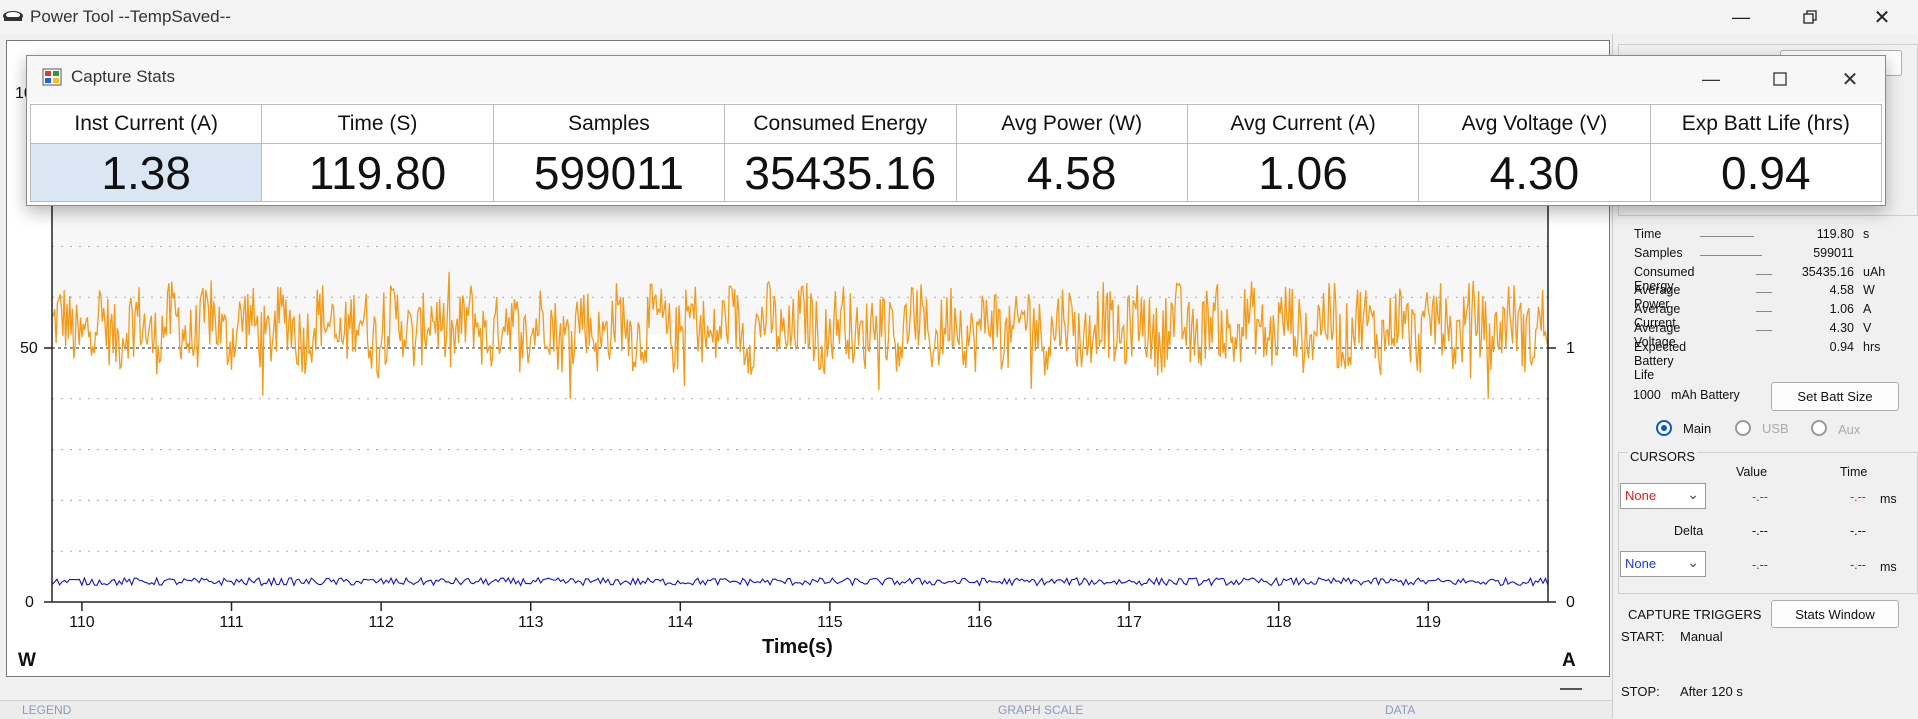 The width and height of the screenshot is (1918, 719). What do you see at coordinates (1663, 456) in the screenshot?
I see `cursors-title: CURSORS` at bounding box center [1663, 456].